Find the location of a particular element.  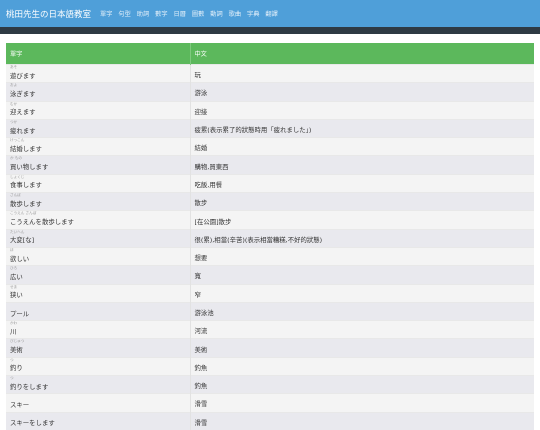

table-row: びじゅつ 美術 美術 is located at coordinates (270, 348).